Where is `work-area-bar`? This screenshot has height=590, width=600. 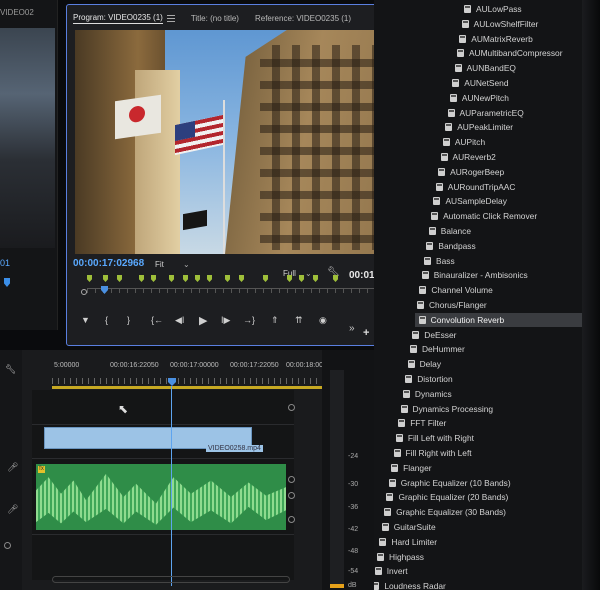
work-area-bar is located at coordinates (187, 387).